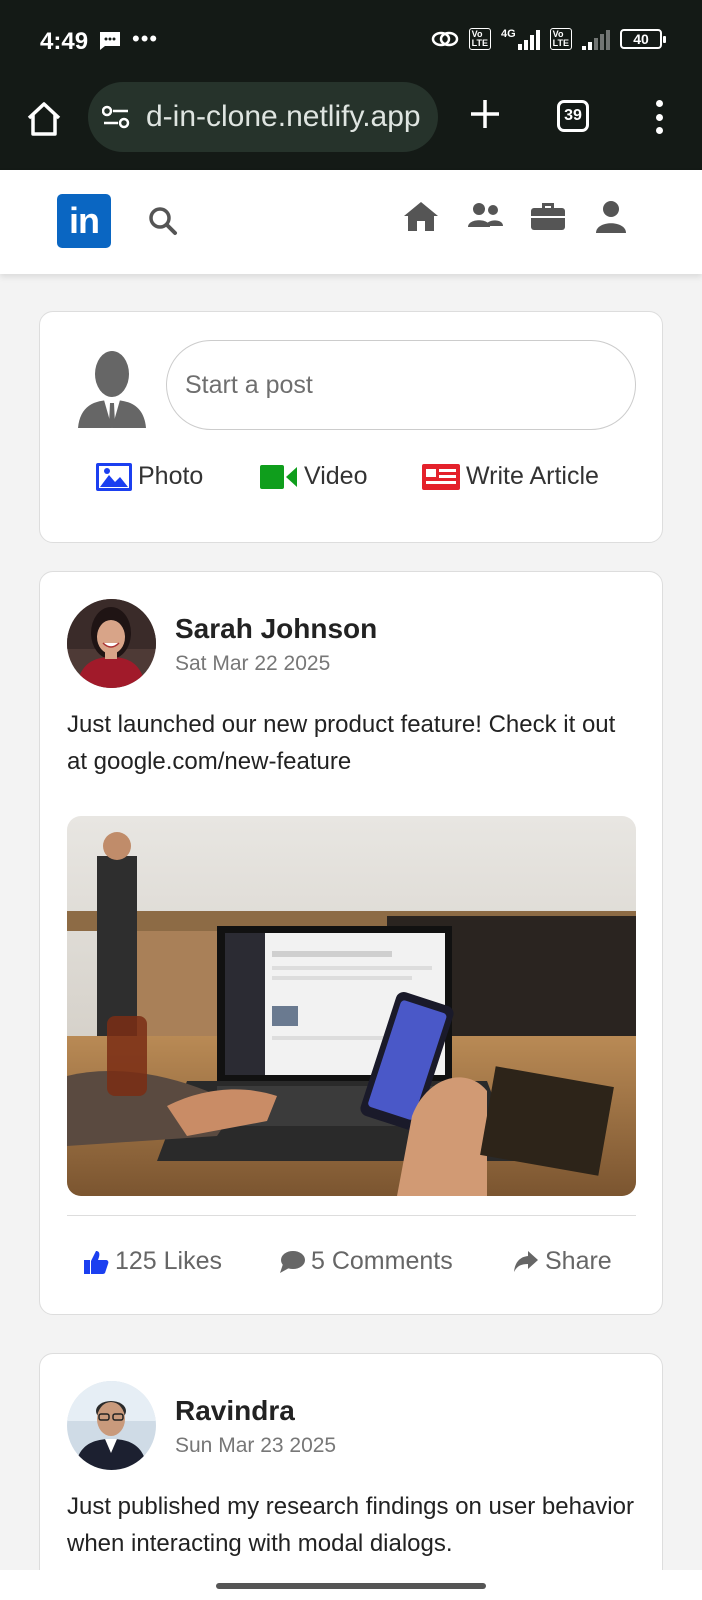 The height and width of the screenshot is (1600, 702). I want to click on photo-label: Photo, so click(171, 476).